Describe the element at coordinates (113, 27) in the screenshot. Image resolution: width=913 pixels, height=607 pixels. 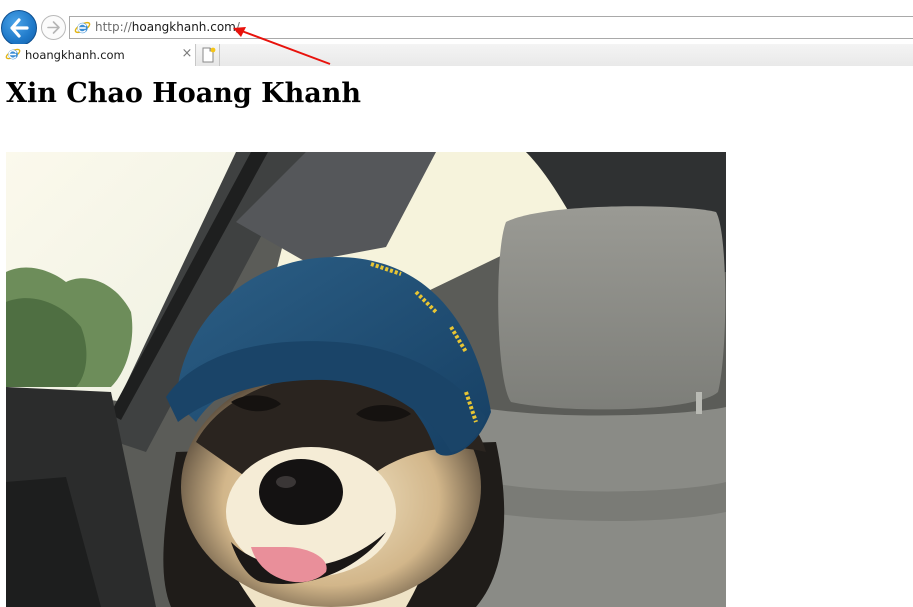
I see `url-scheme: http://` at that location.